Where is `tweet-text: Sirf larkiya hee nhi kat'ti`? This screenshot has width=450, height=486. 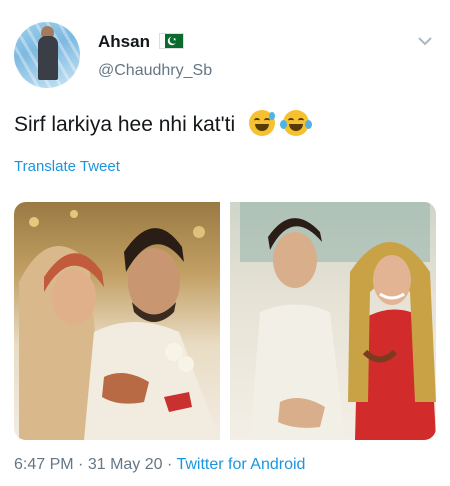
tweet-text: Sirf larkiya hee nhi kat'ti is located at coordinates (163, 124).